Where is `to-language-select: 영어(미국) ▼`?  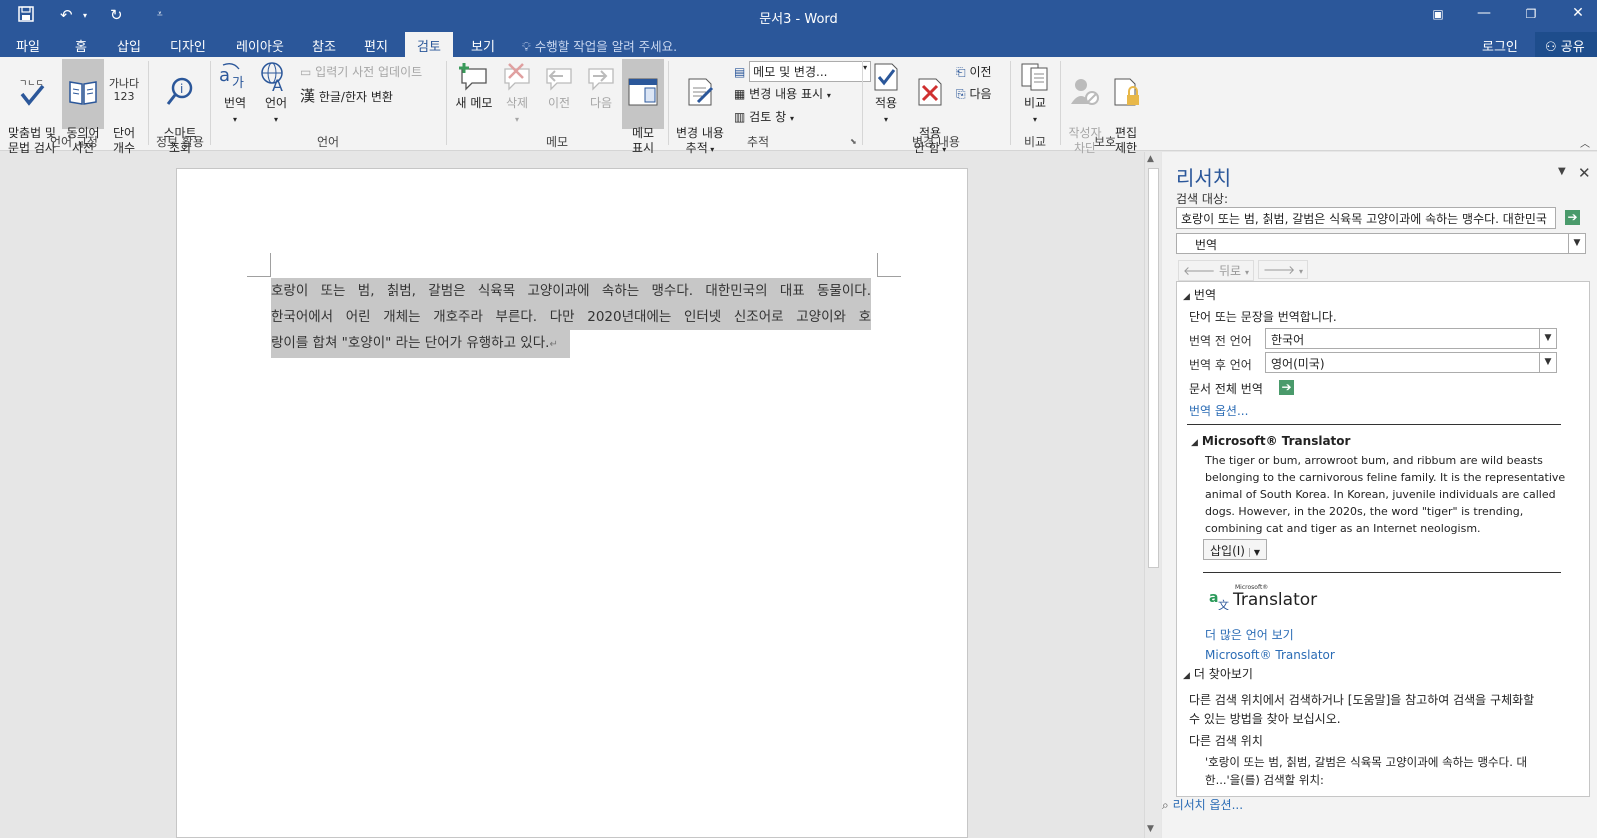
to-language-select: 영어(미국) ▼ is located at coordinates (1411, 362).